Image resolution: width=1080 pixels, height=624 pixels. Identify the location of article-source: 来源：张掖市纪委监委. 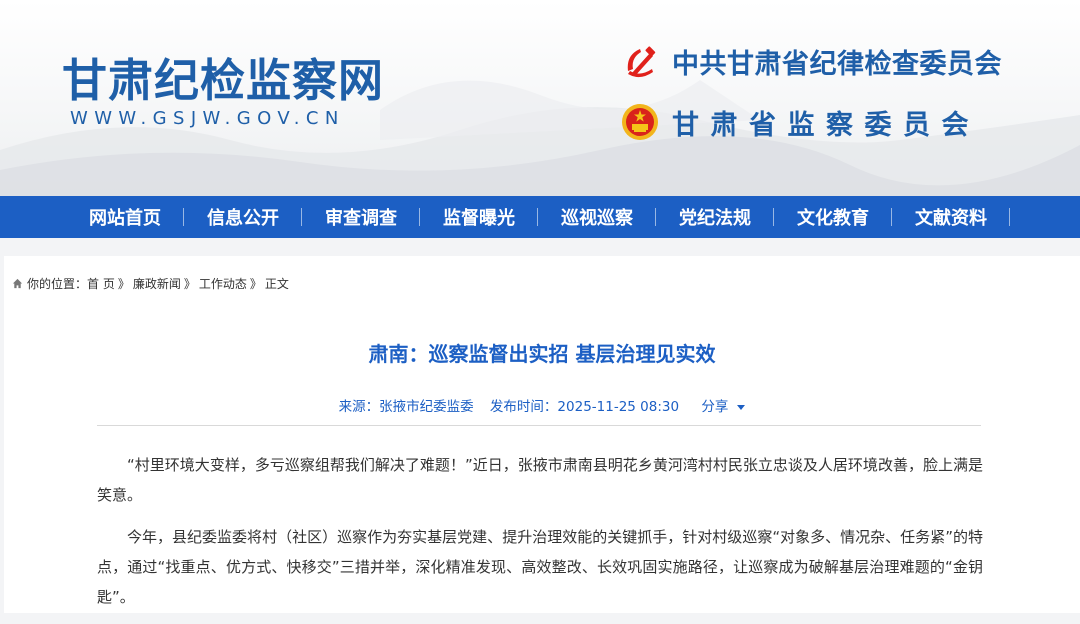
(406, 407).